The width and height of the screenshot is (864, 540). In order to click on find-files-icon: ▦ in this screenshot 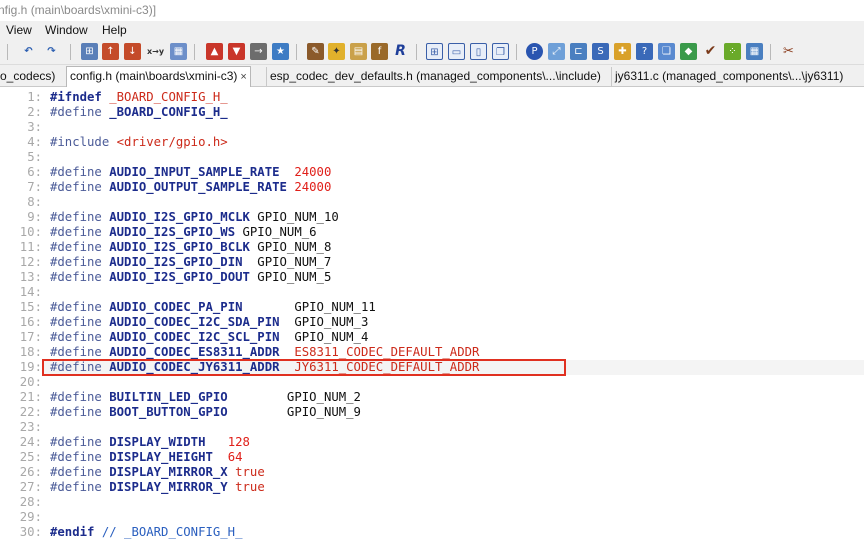, I will do `click(178, 51)`.